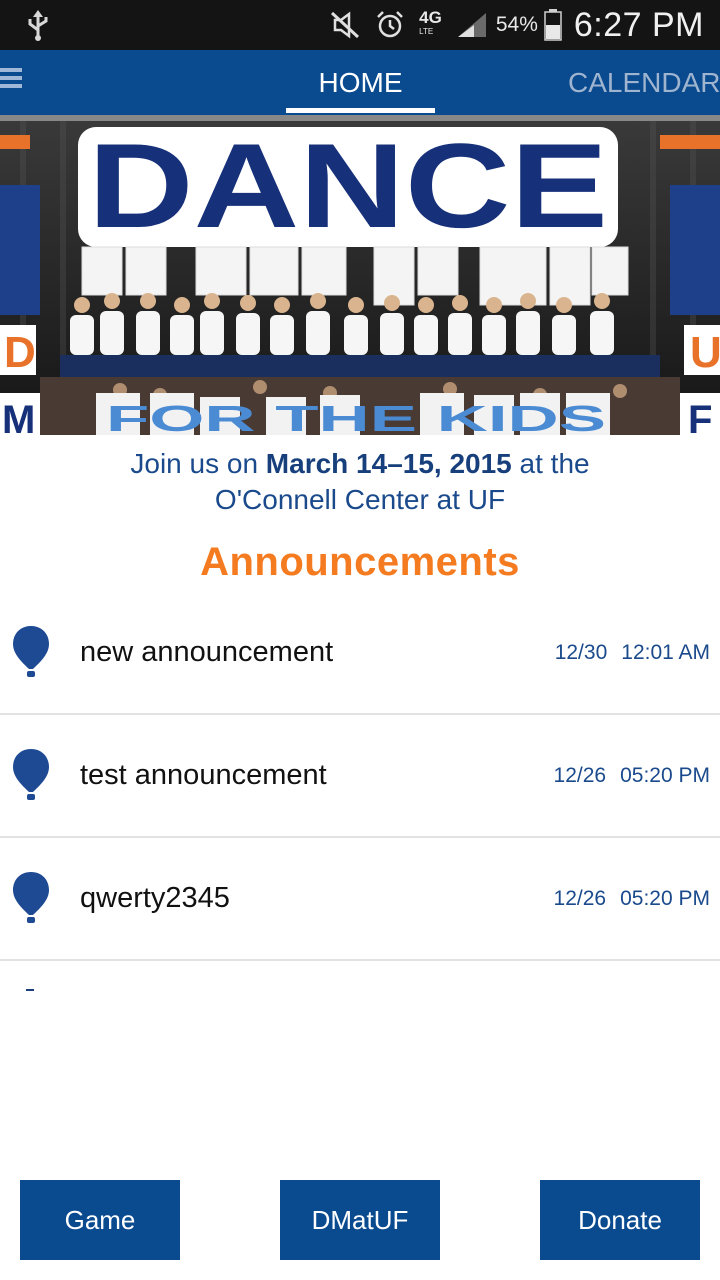 Image resolution: width=720 pixels, height=1280 pixels. What do you see at coordinates (203, 775) in the screenshot?
I see `announcement-title: test announcement` at bounding box center [203, 775].